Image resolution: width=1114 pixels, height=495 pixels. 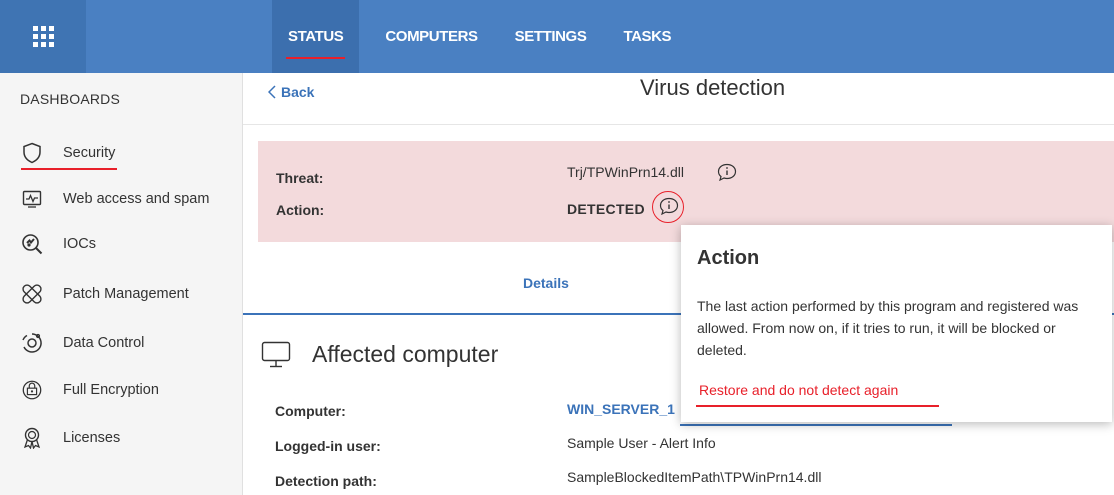 I want to click on sidebar-item-web-access: Web access and spam, so click(x=121, y=199).